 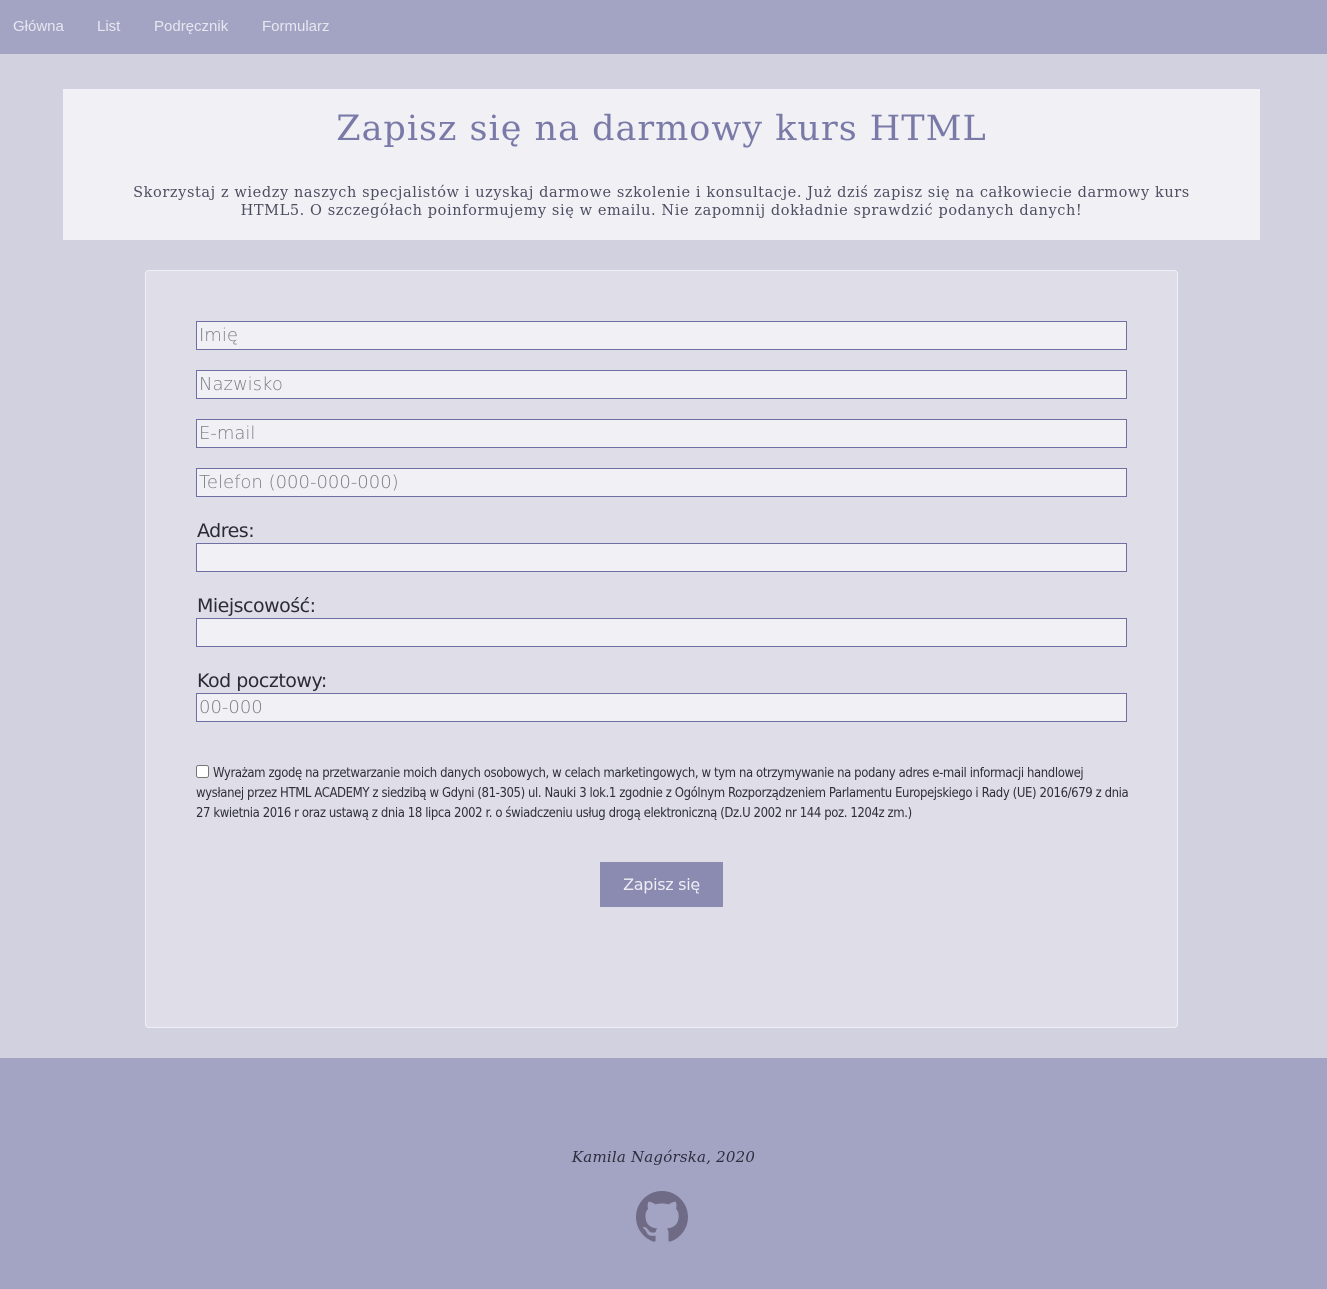 What do you see at coordinates (663, 27) in the screenshot?
I see `top-navigation: Główna List Podręcznik Formularz` at bounding box center [663, 27].